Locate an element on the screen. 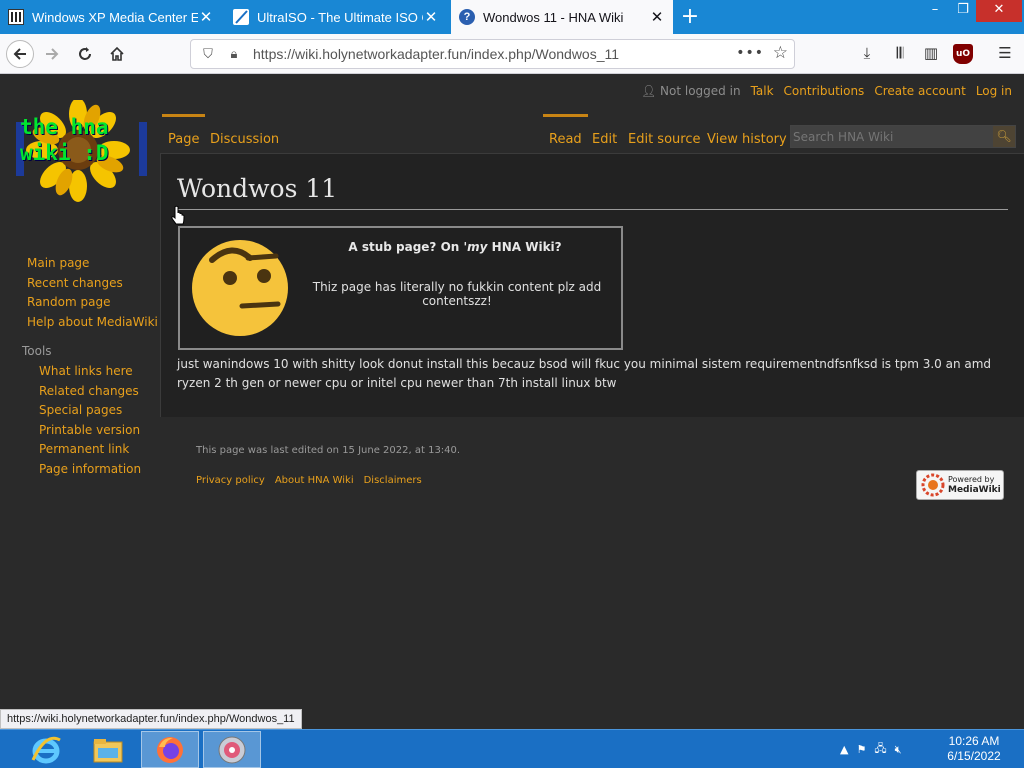 This screenshot has width=1024, height=768. internet-explorer-icon is located at coordinates (46, 749).